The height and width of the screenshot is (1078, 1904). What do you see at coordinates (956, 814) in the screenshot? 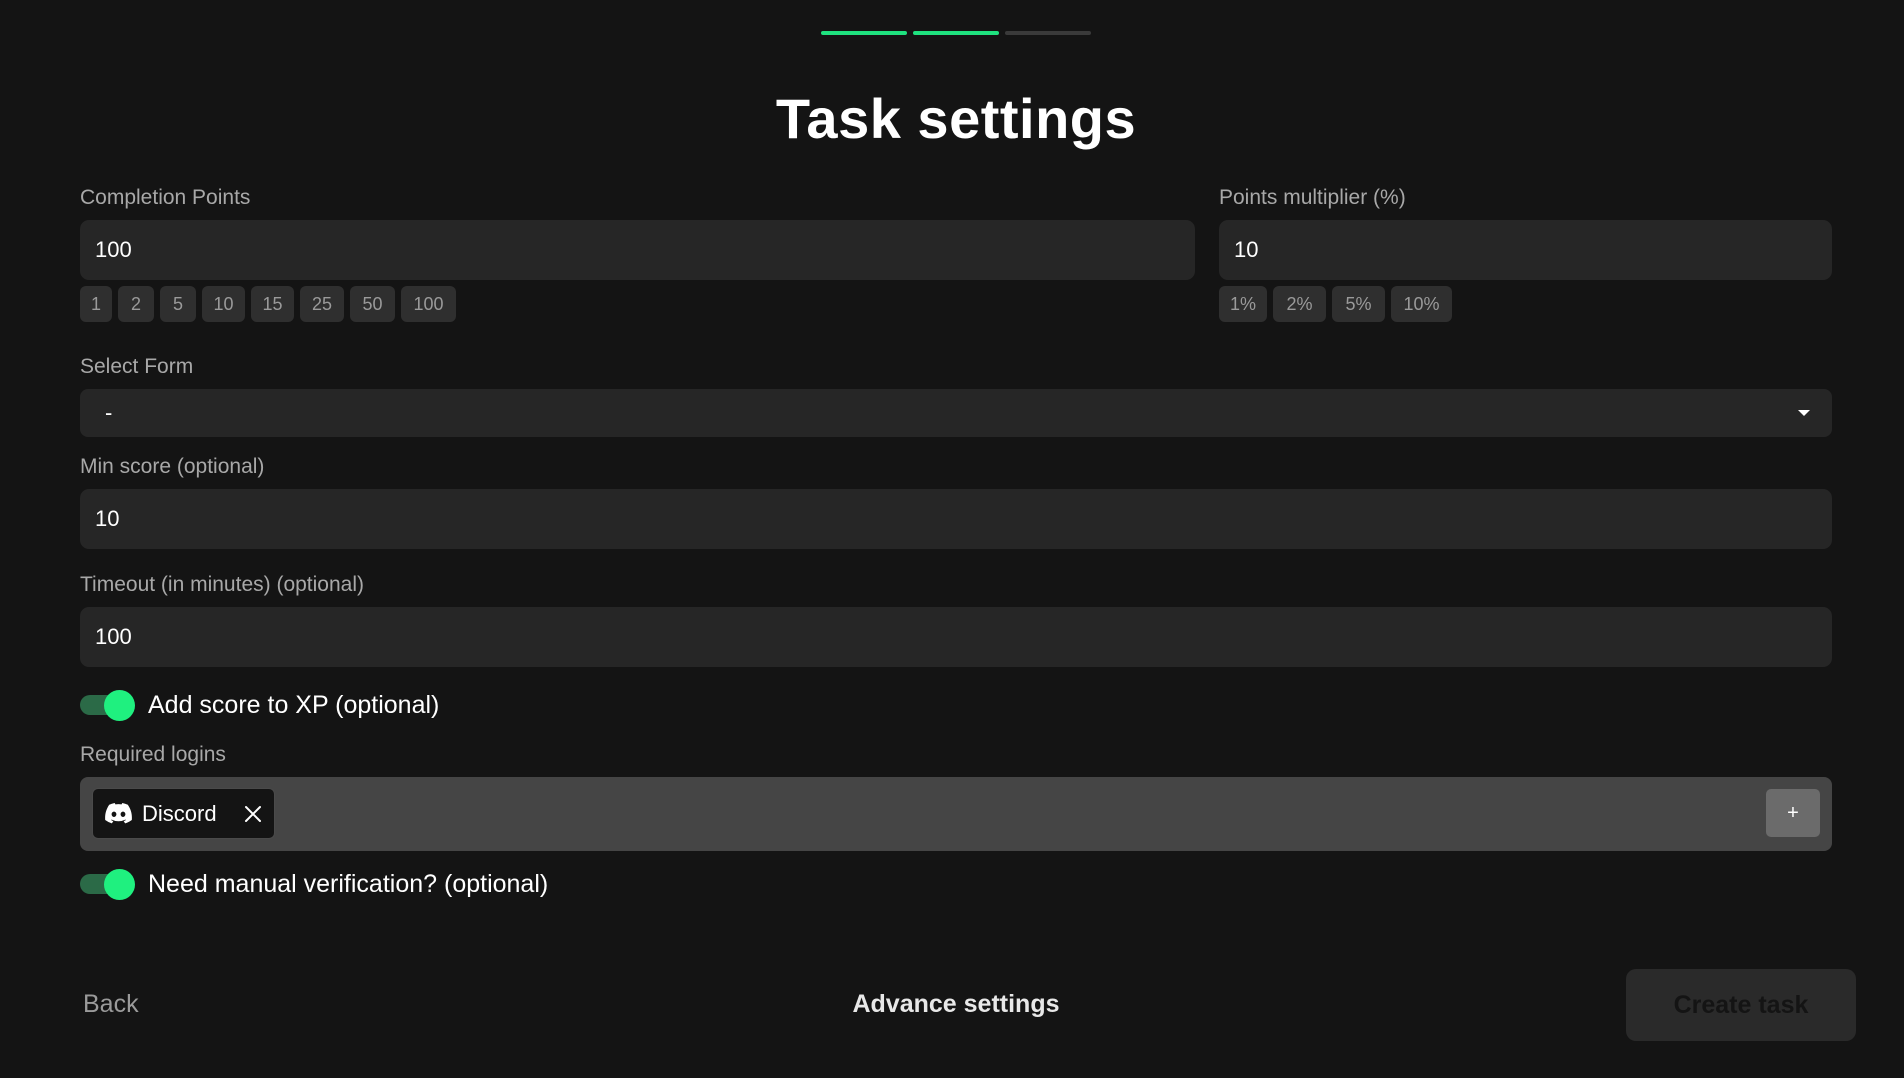
I see `required-logins-box: Discord +` at bounding box center [956, 814].